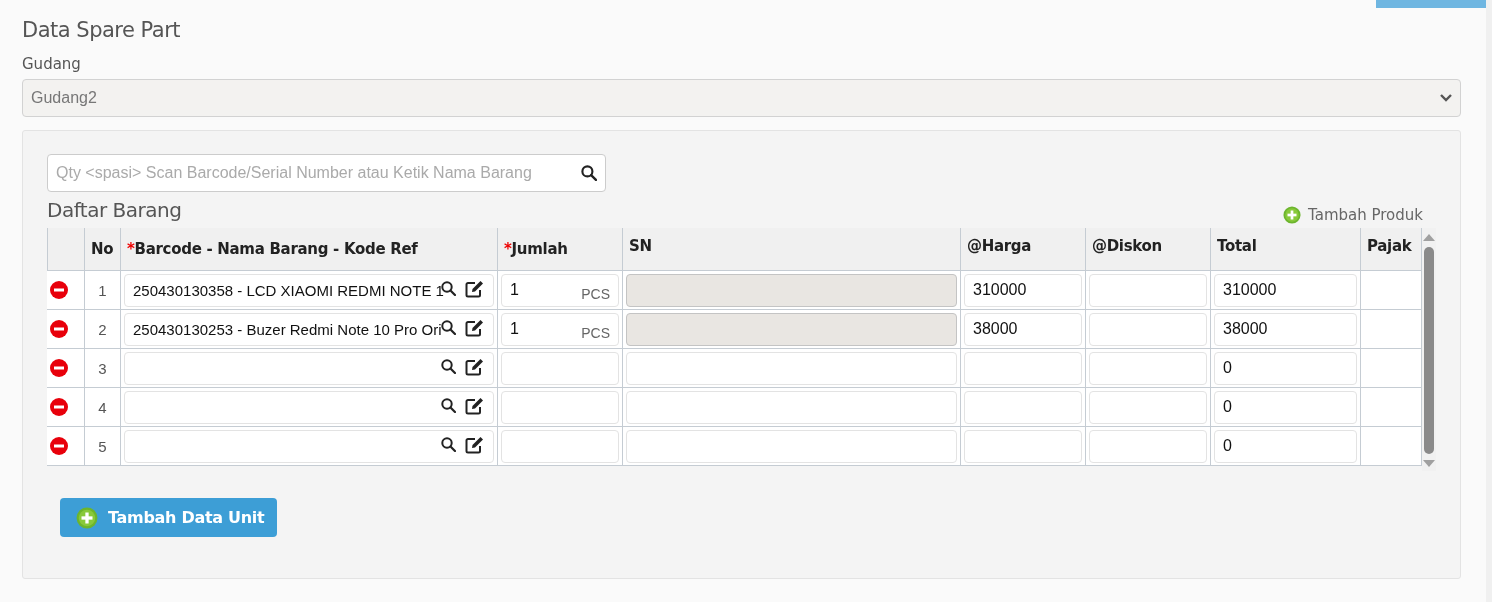 The width and height of the screenshot is (1492, 602). Describe the element at coordinates (1237, 246) in the screenshot. I see `column-header: Total` at that location.